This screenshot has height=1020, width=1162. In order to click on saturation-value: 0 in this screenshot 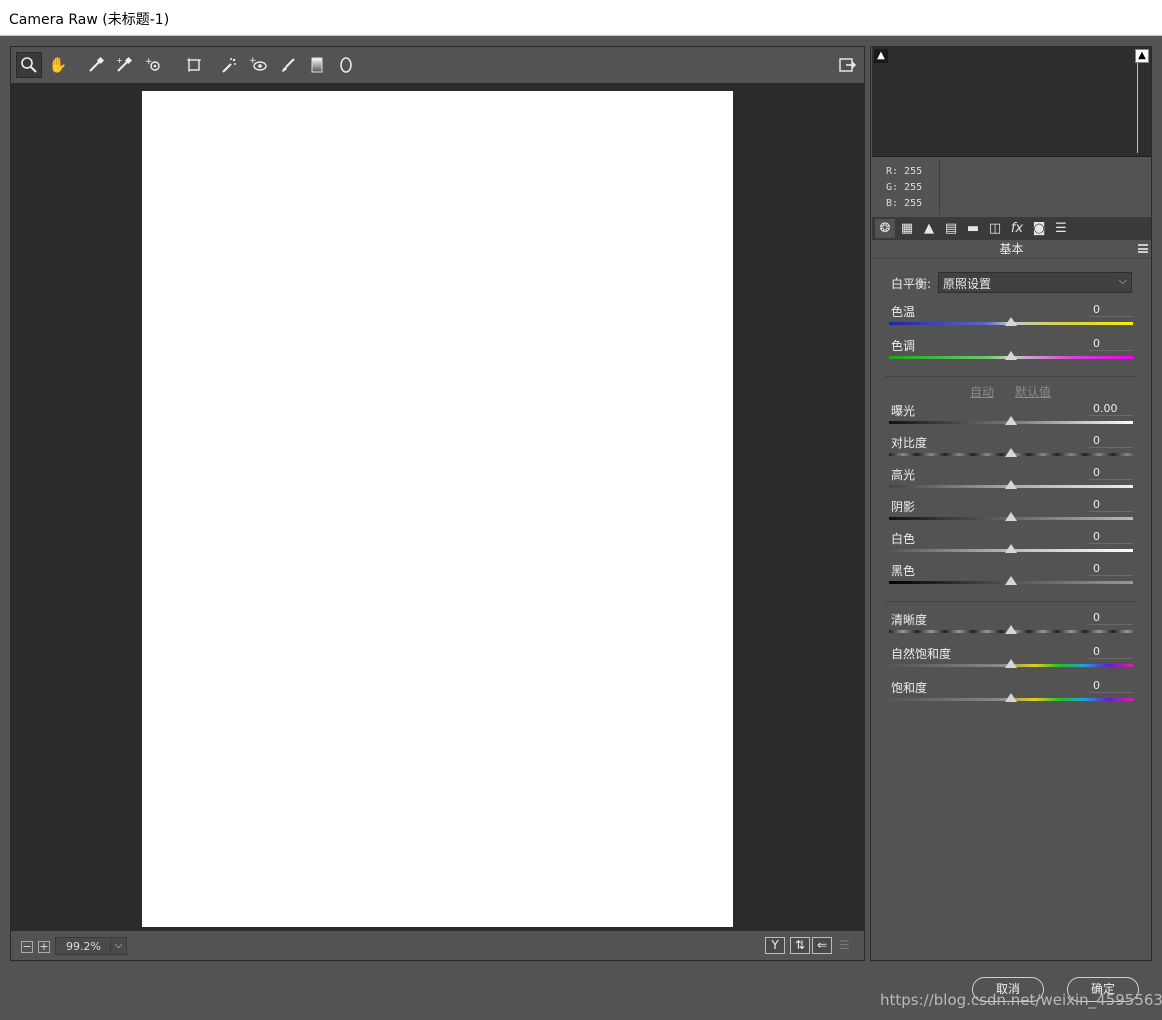, I will do `click(1111, 686)`.